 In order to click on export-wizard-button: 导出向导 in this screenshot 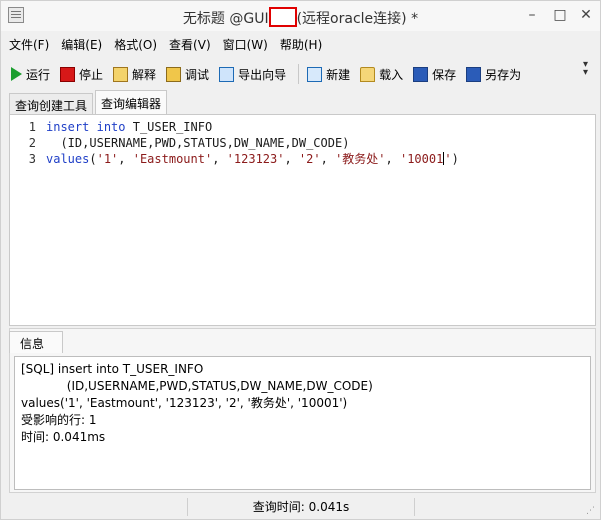, I will do `click(252, 74)`.